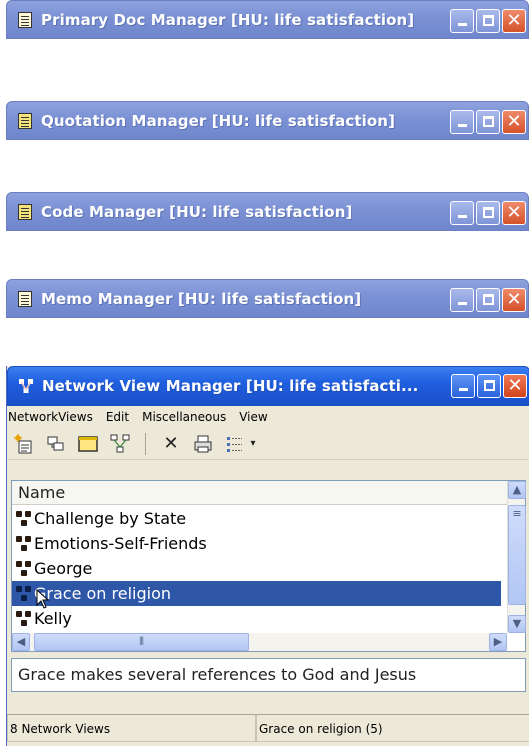  What do you see at coordinates (184, 417) in the screenshot?
I see `menu-miscellaneous: Miscellaneous` at bounding box center [184, 417].